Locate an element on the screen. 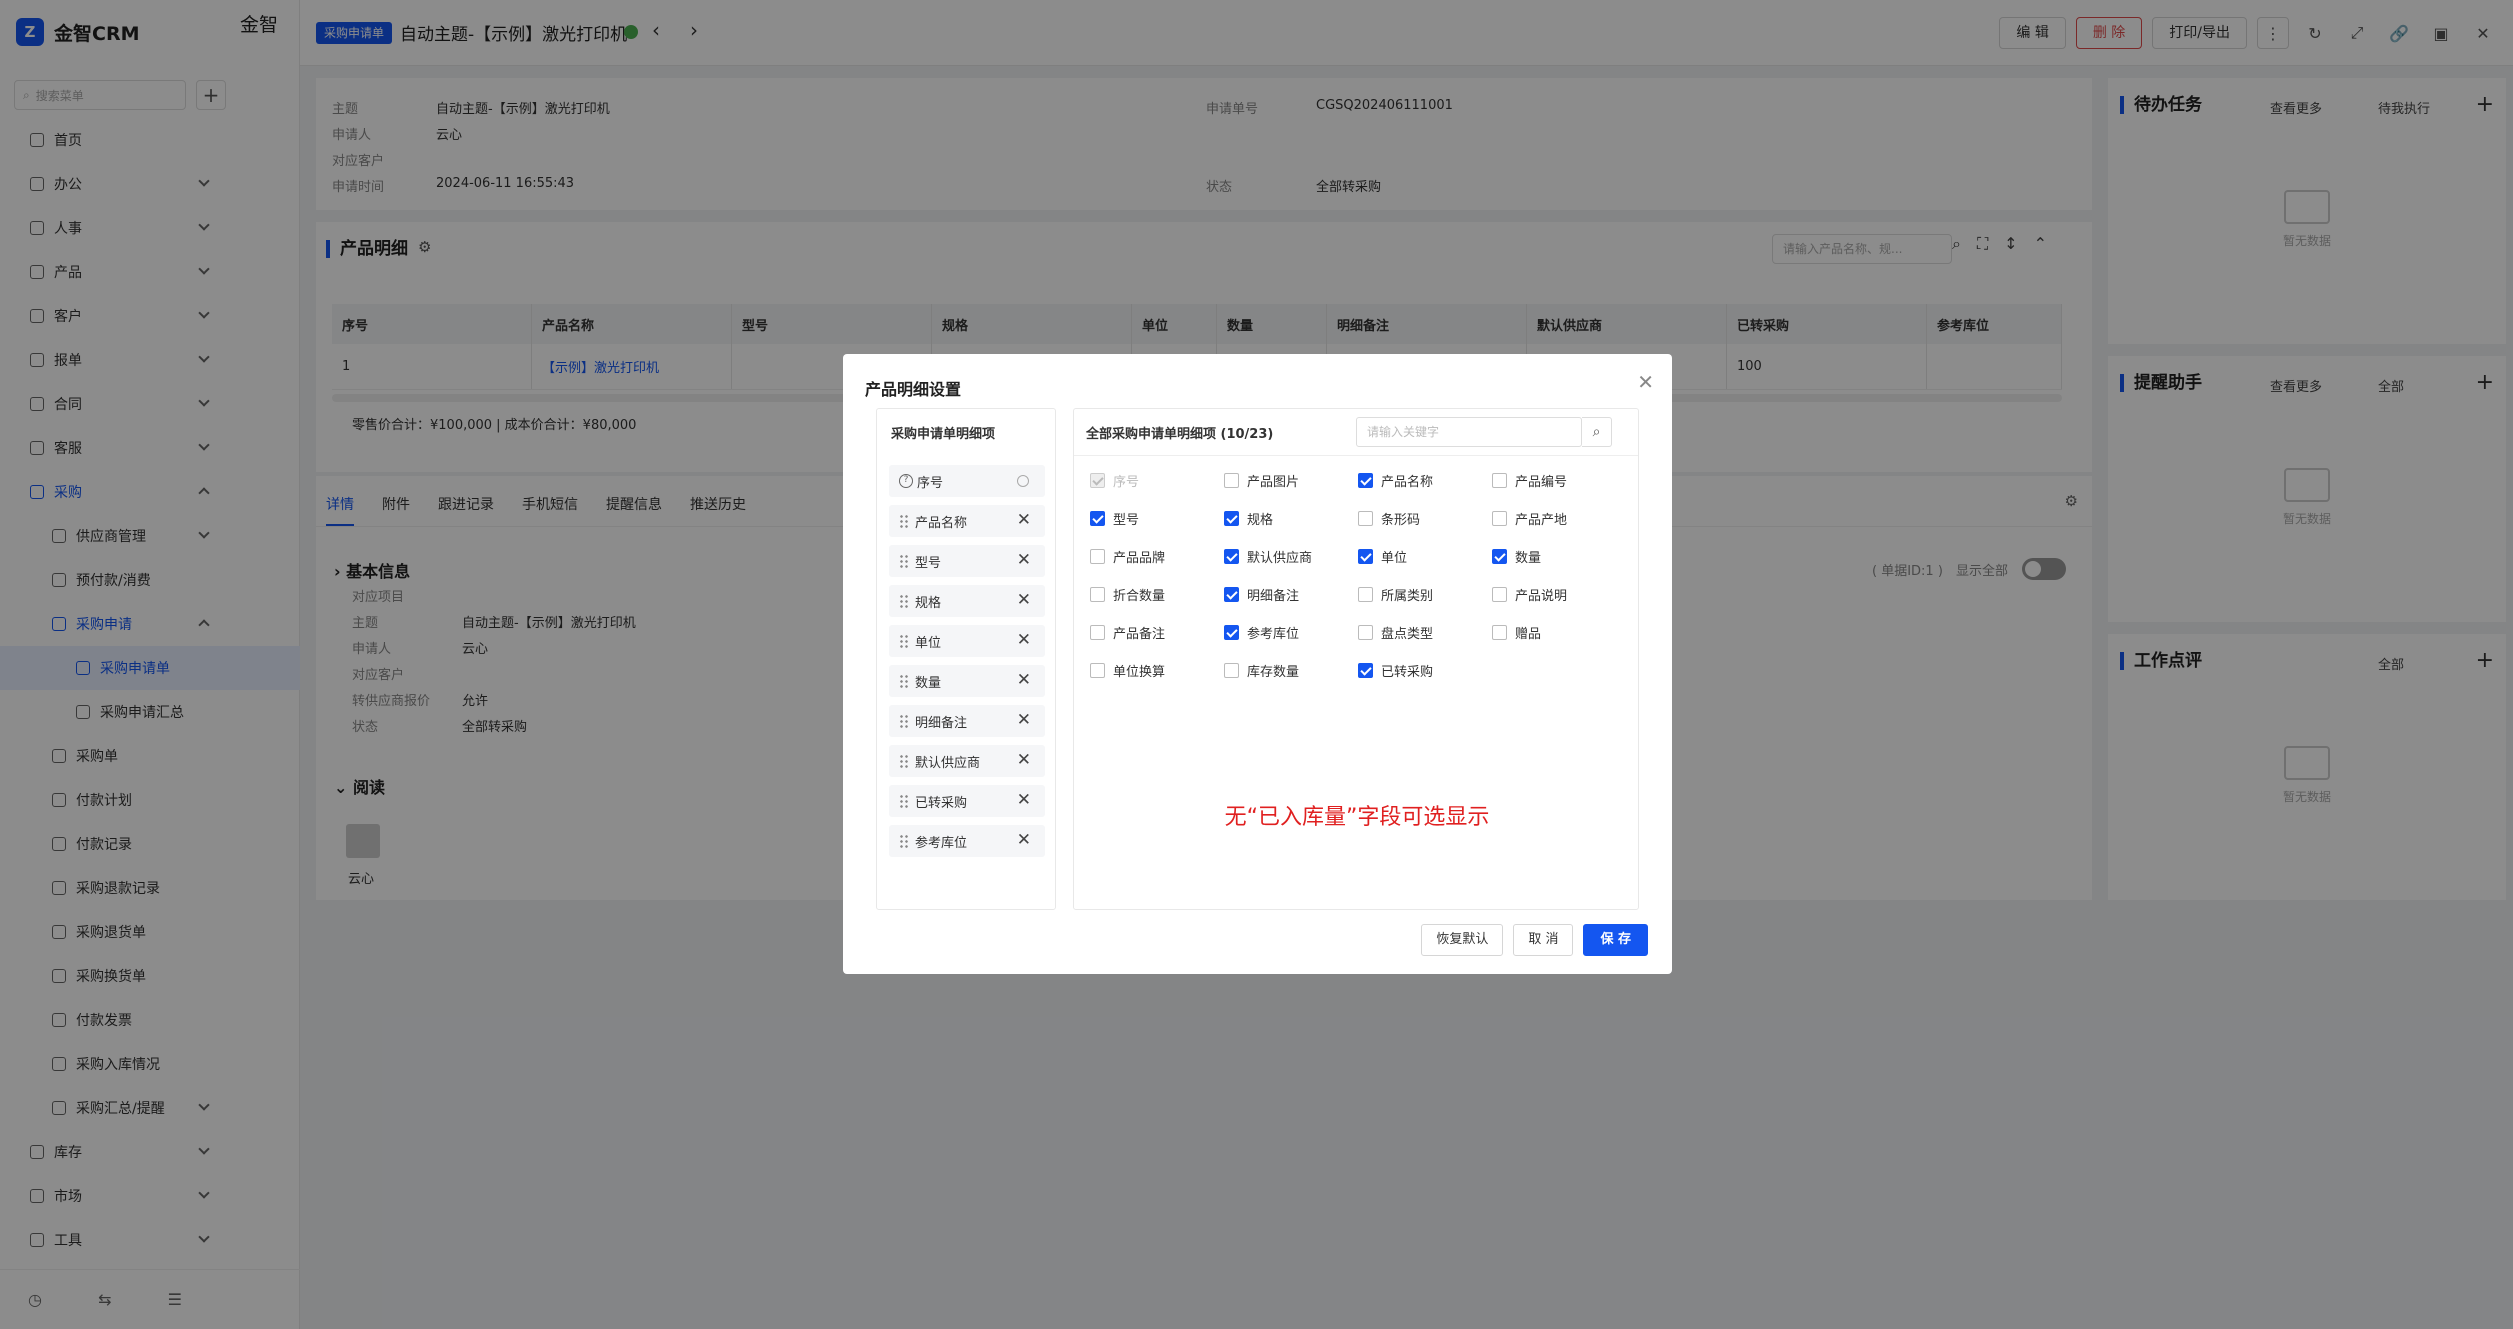  field-checkbox: 产品备注 is located at coordinates (1127, 632).